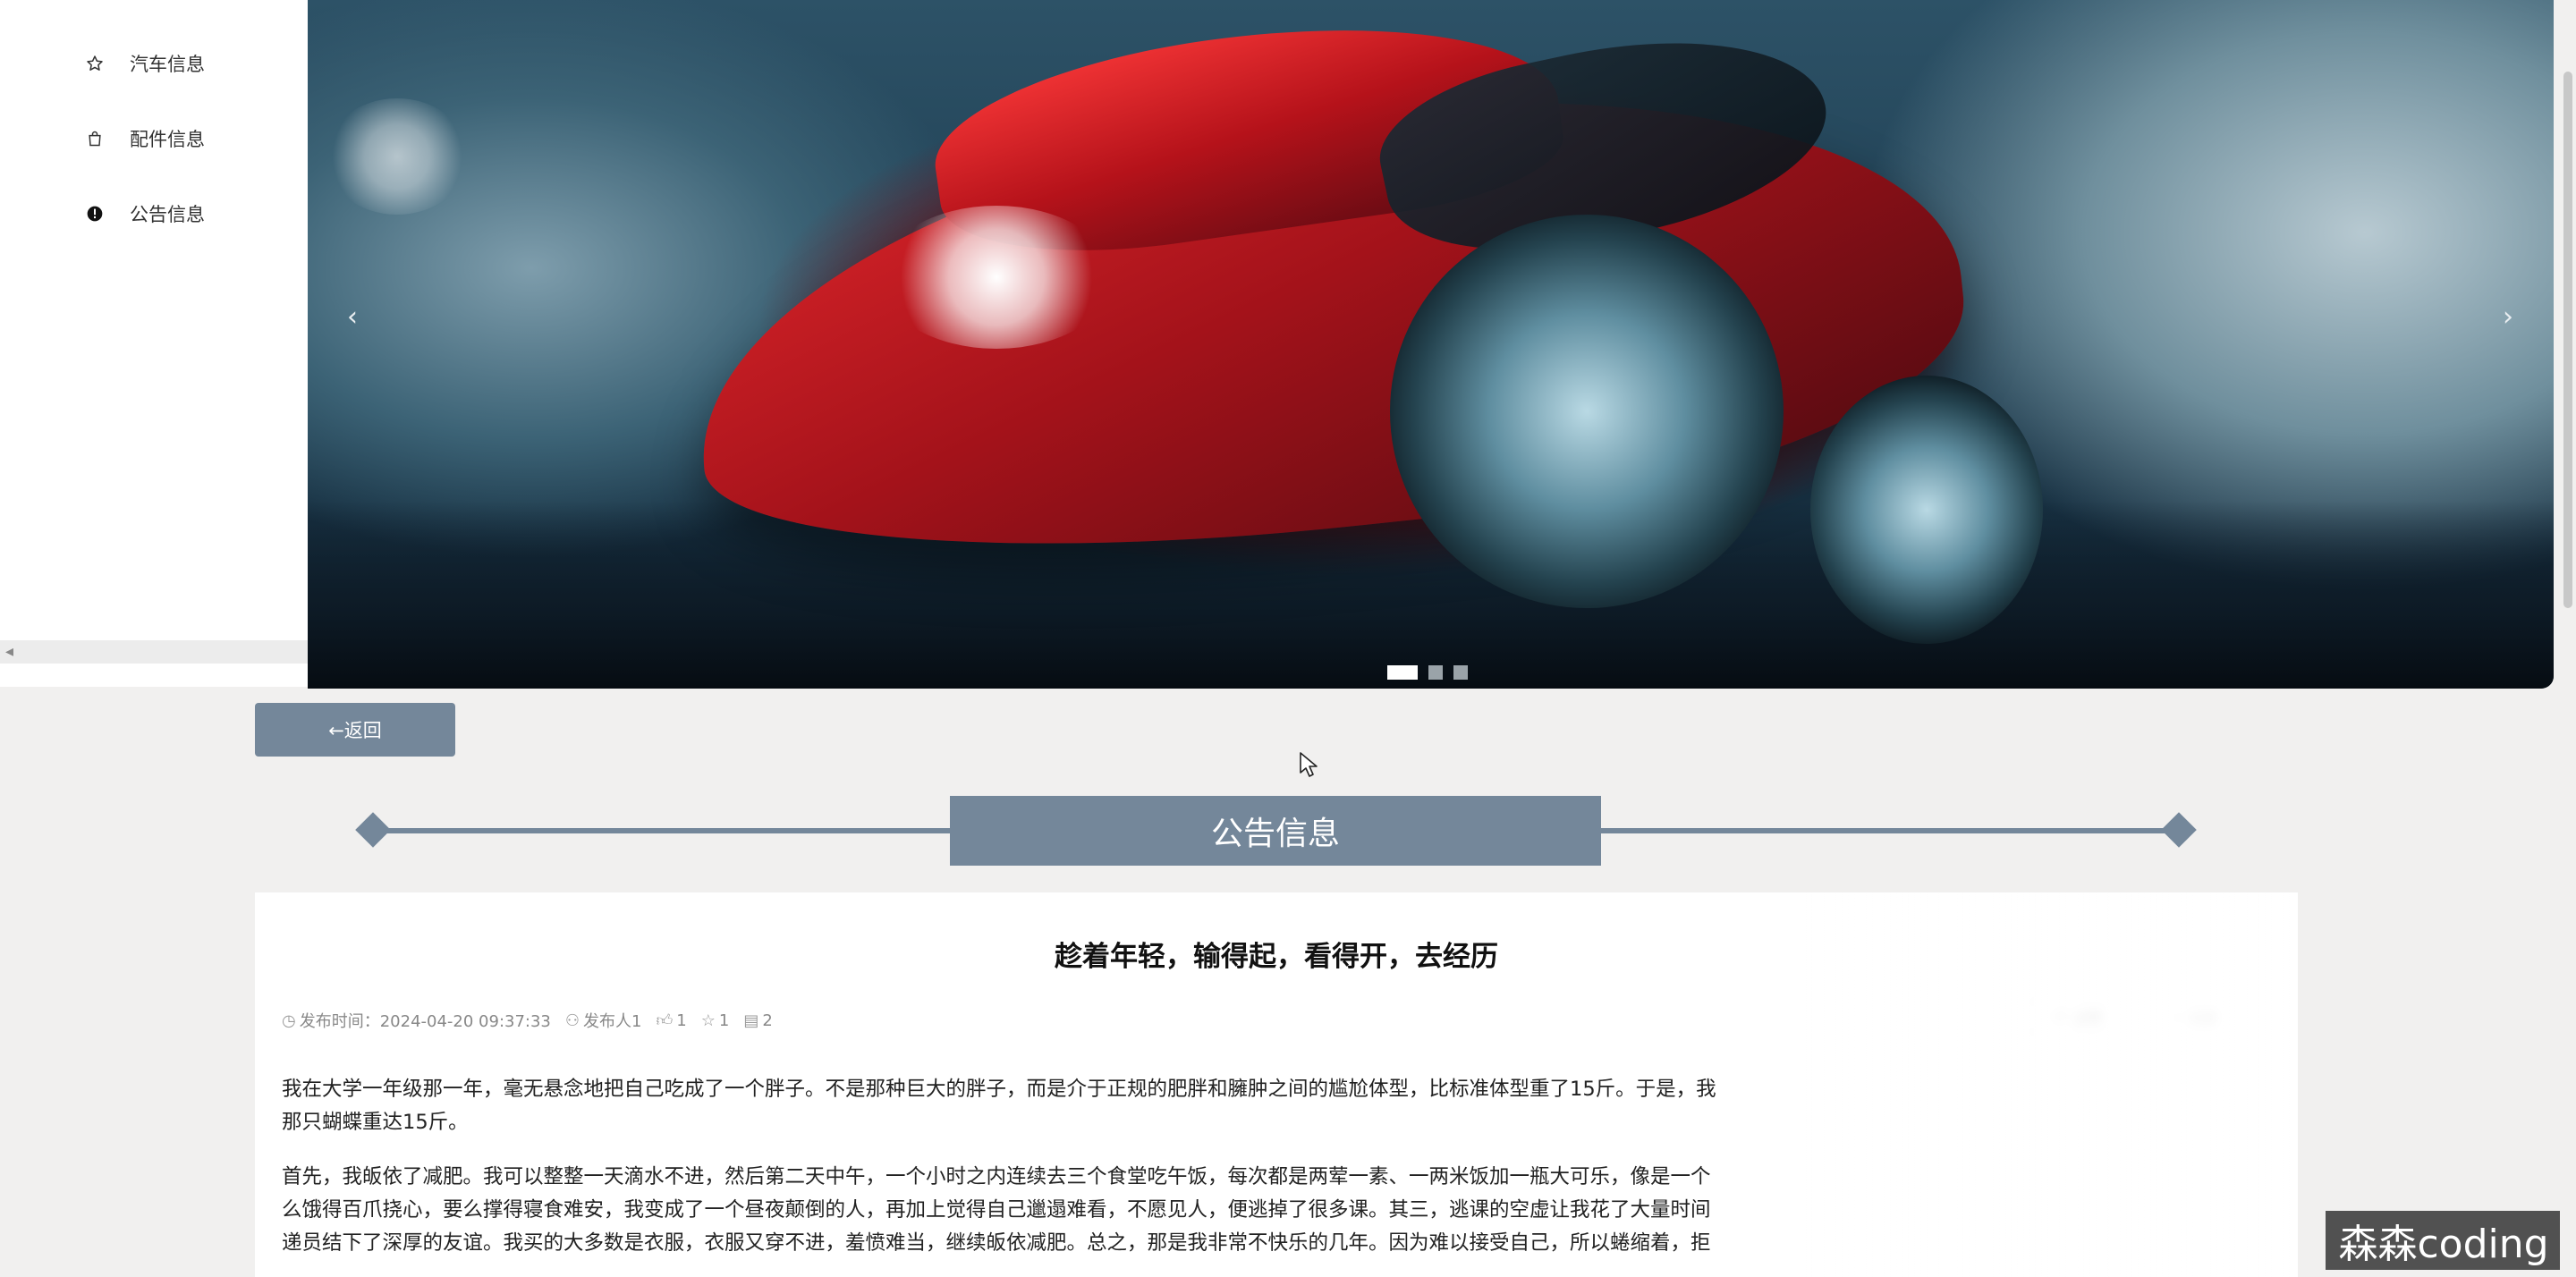 The height and width of the screenshot is (1277, 2576). What do you see at coordinates (154, 652) in the screenshot?
I see `sidebar-horizontal-scrollbar: ◂` at bounding box center [154, 652].